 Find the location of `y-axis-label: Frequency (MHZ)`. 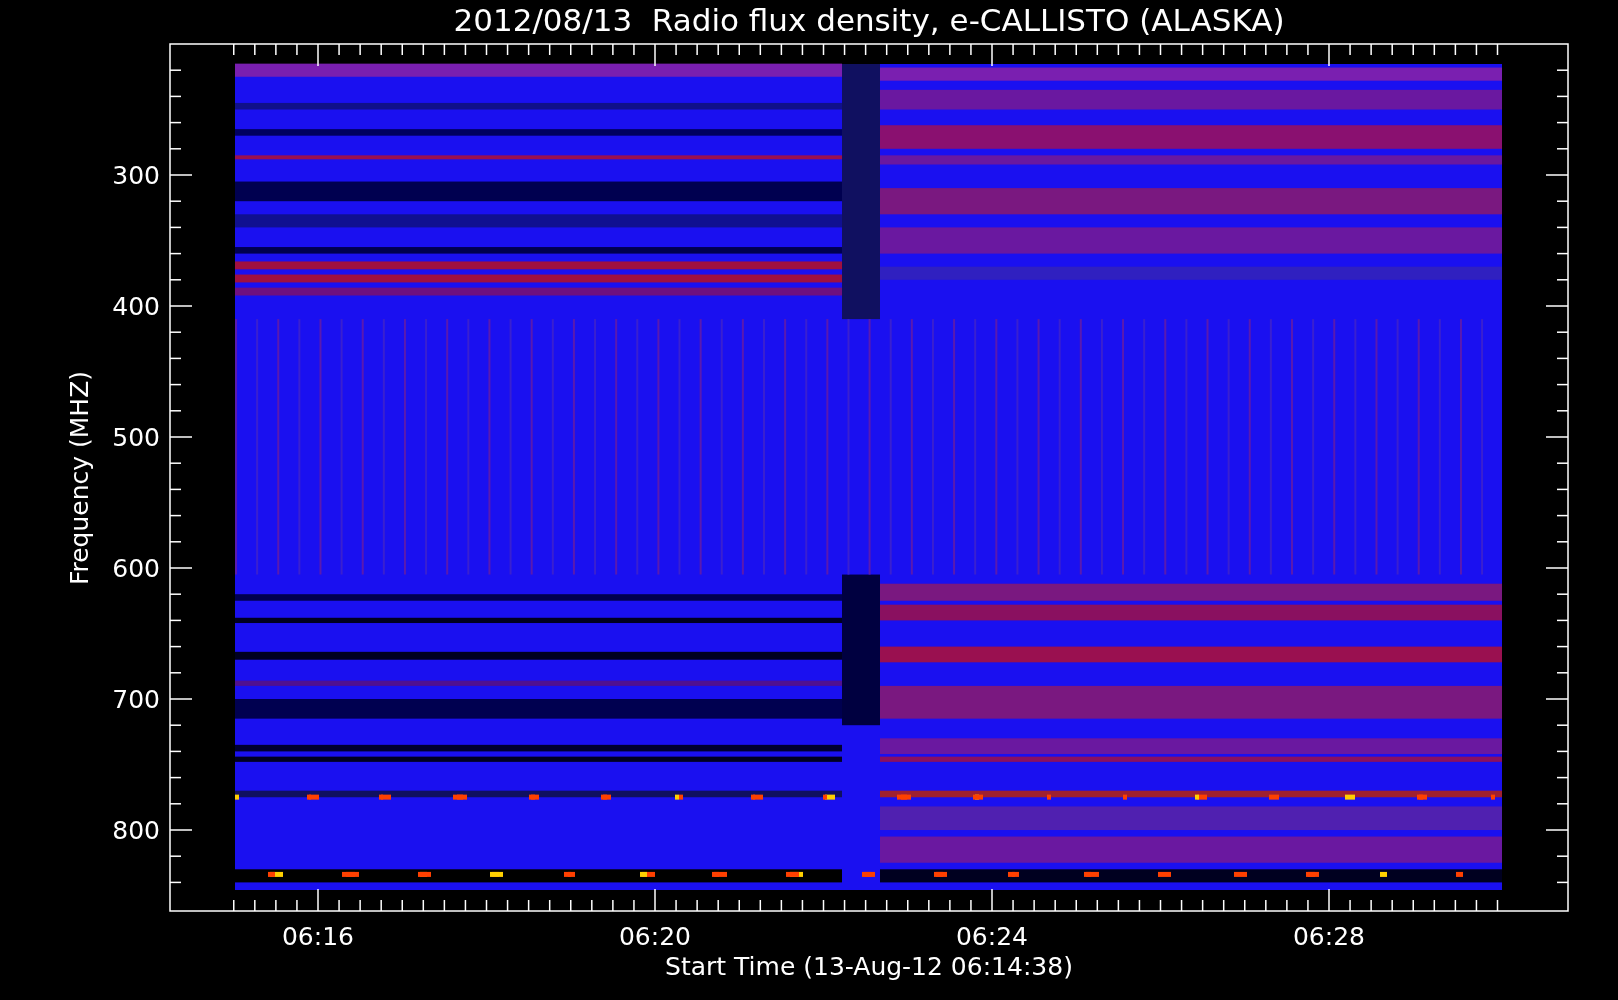

y-axis-label: Frequency (MHZ) is located at coordinates (79, 478).